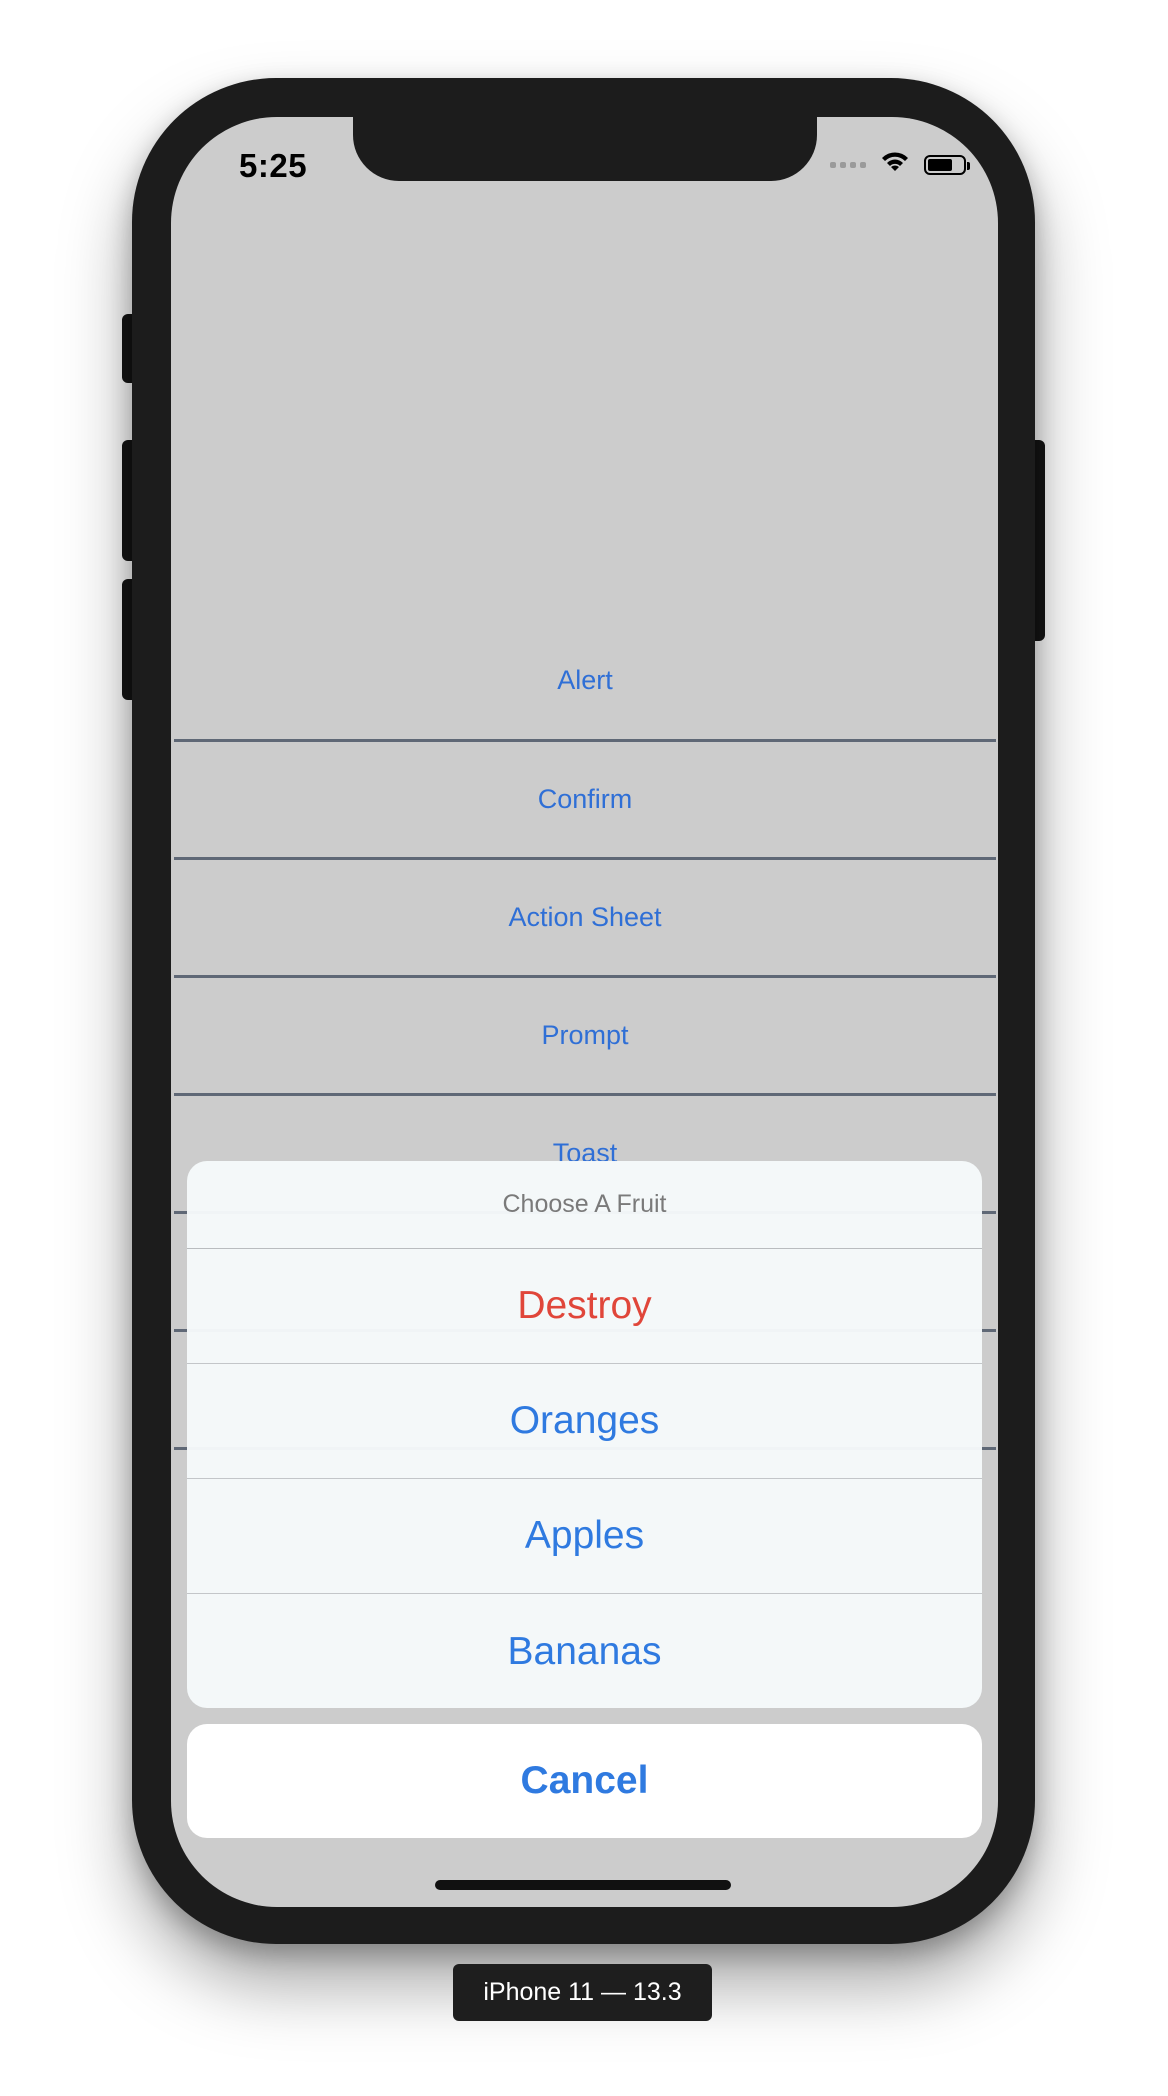 The image size is (1168, 2096). What do you see at coordinates (585, 1037) in the screenshot?
I see `menu-item-prompt: Prompt` at bounding box center [585, 1037].